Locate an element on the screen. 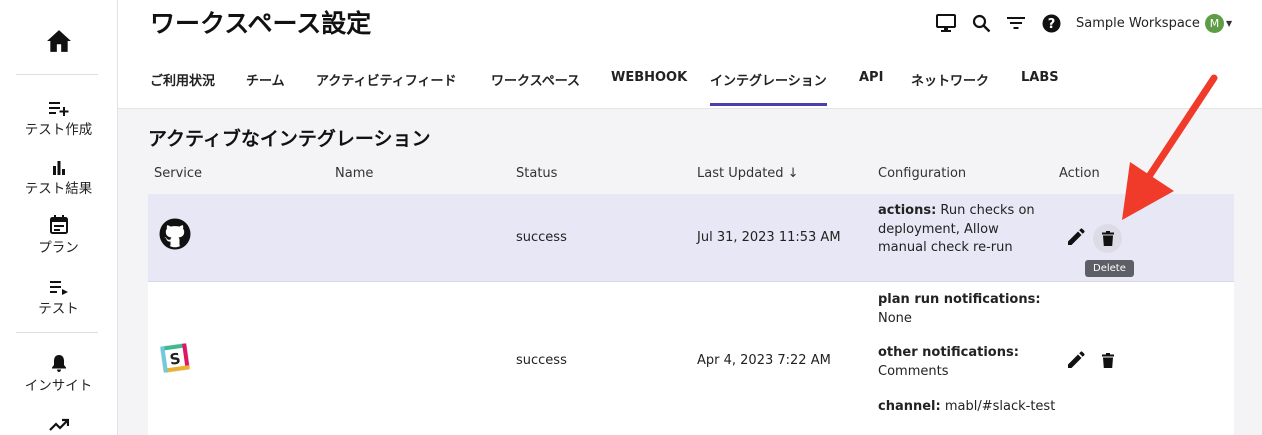 The width and height of the screenshot is (1262, 435). sidebar-item-plans: プラン is located at coordinates (58, 235).